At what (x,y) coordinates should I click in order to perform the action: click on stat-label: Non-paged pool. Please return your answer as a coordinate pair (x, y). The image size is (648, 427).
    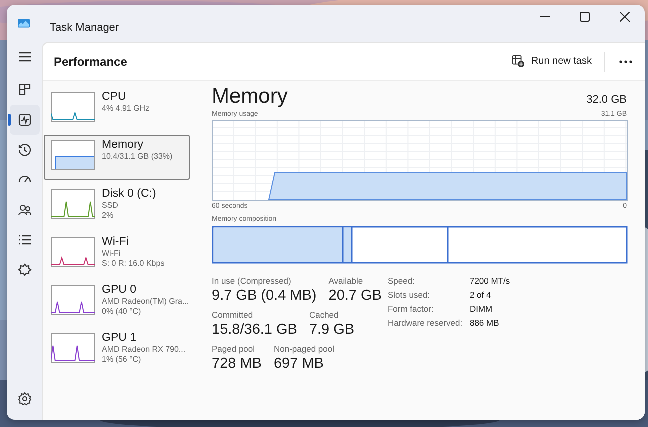
    Looking at the image, I should click on (304, 349).